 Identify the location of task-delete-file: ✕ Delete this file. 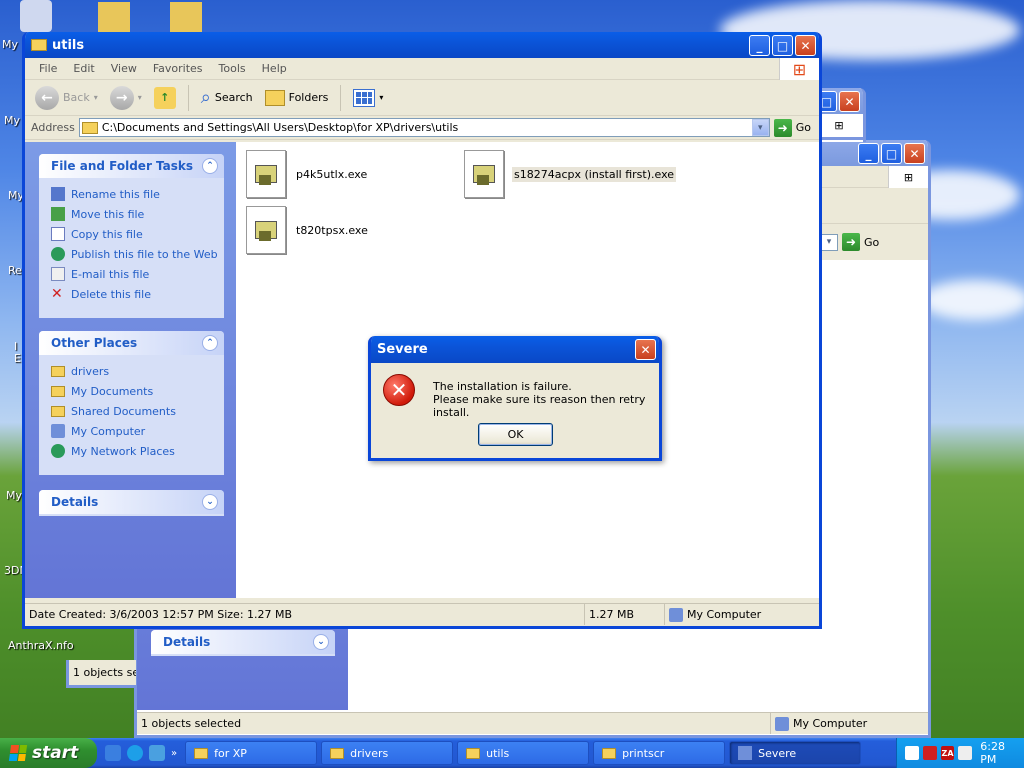
(137, 294).